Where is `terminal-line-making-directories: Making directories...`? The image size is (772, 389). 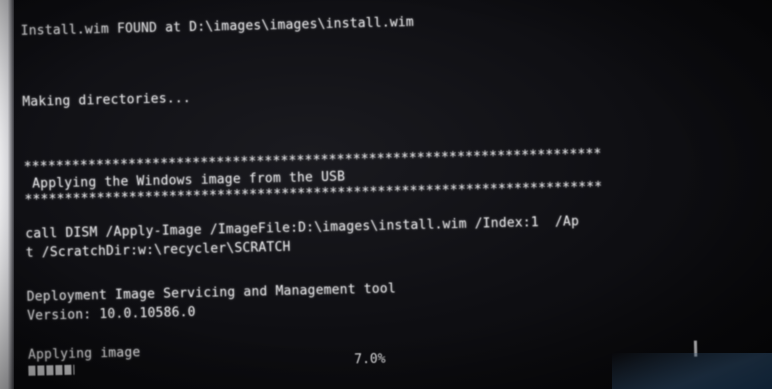 terminal-line-making-directories: Making directories... is located at coordinates (107, 100).